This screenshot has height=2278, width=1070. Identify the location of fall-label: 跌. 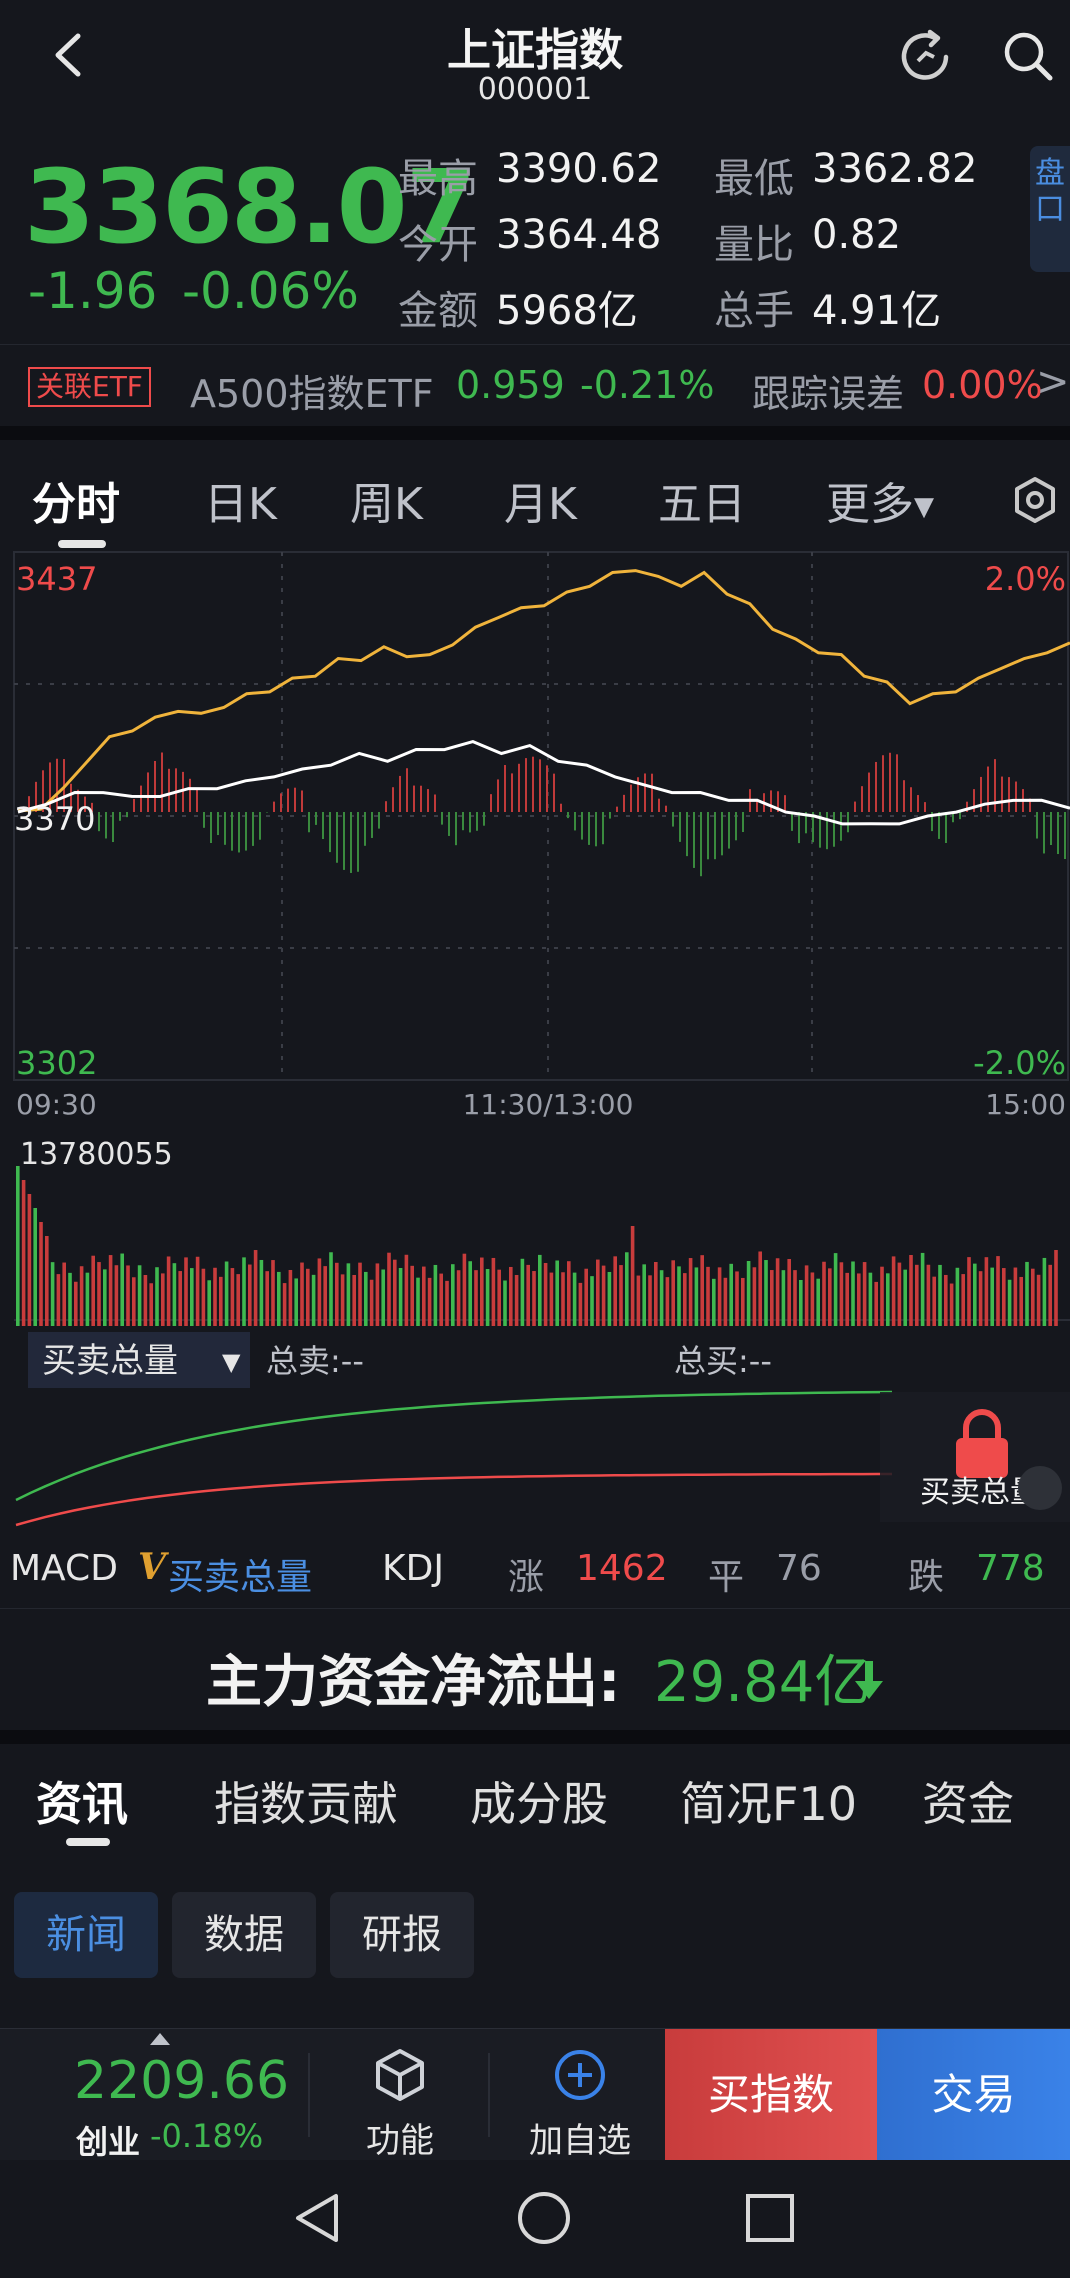
(926, 1577).